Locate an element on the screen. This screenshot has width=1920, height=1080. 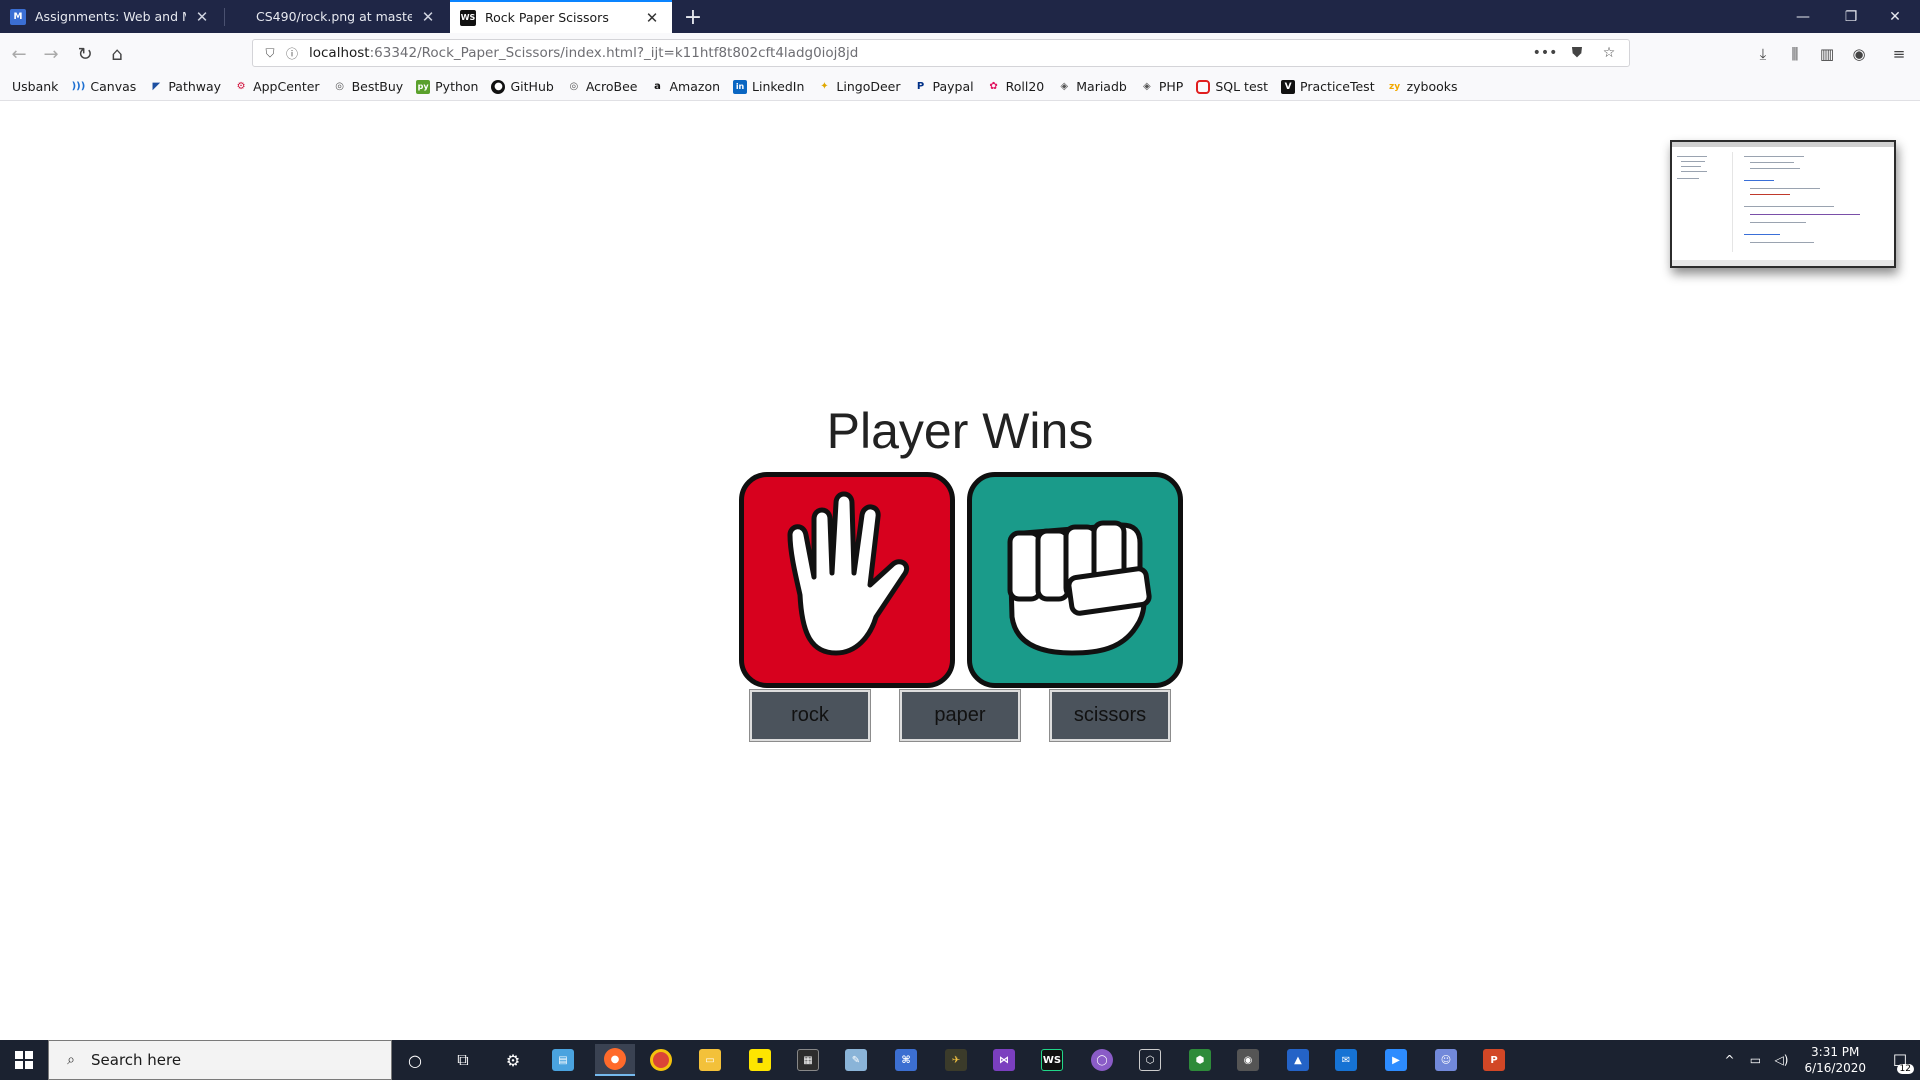
tab-github: CS490/rock.png at master · tam ✕ is located at coordinates (337, 16).